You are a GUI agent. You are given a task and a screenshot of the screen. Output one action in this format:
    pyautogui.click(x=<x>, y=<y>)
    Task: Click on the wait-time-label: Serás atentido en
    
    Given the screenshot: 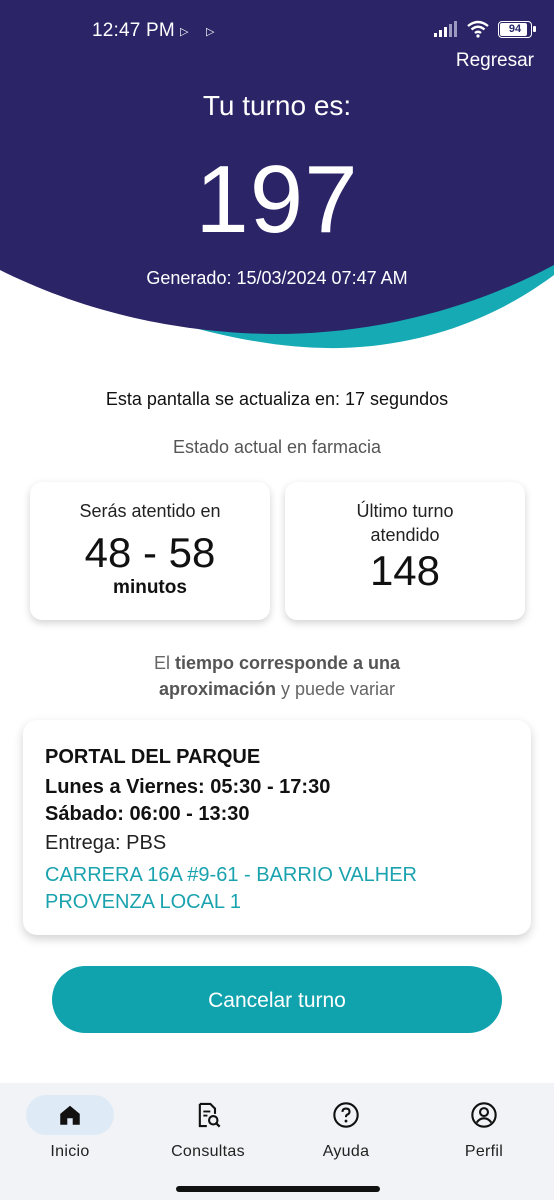 What is the action you would take?
    pyautogui.click(x=150, y=511)
    